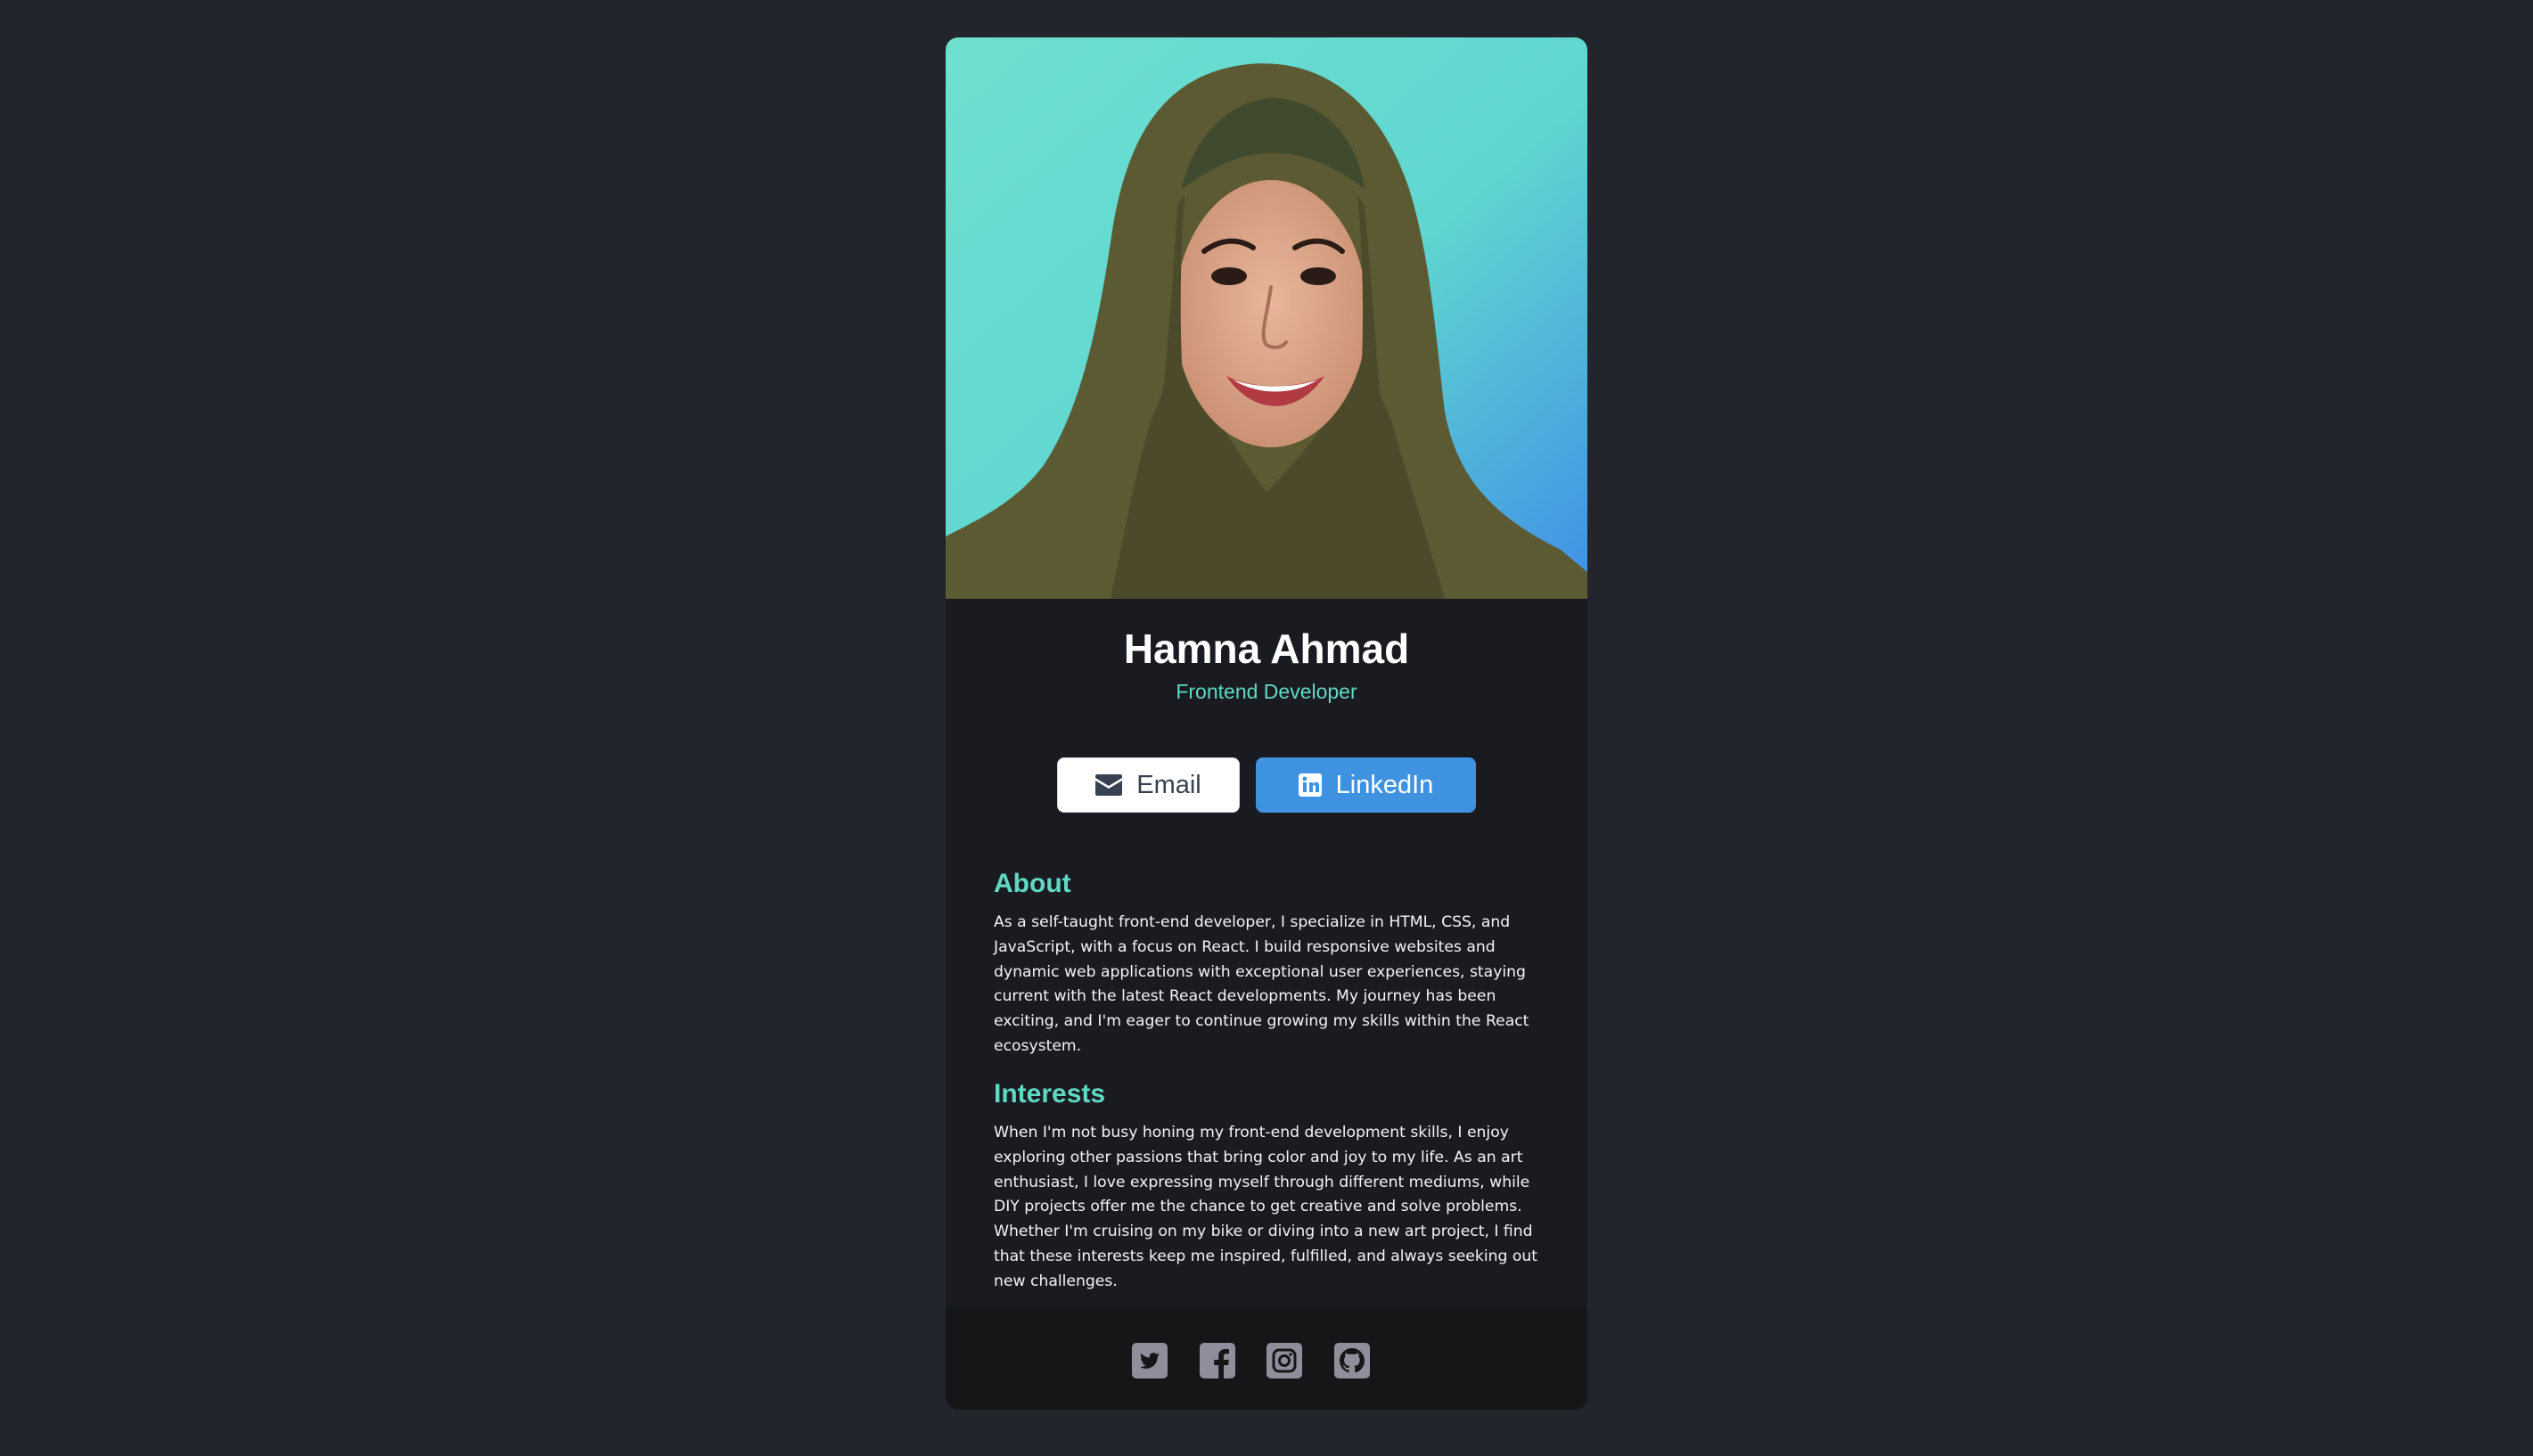 This screenshot has width=2533, height=1456. Describe the element at coordinates (1284, 1360) in the screenshot. I see `instagram-icon` at that location.